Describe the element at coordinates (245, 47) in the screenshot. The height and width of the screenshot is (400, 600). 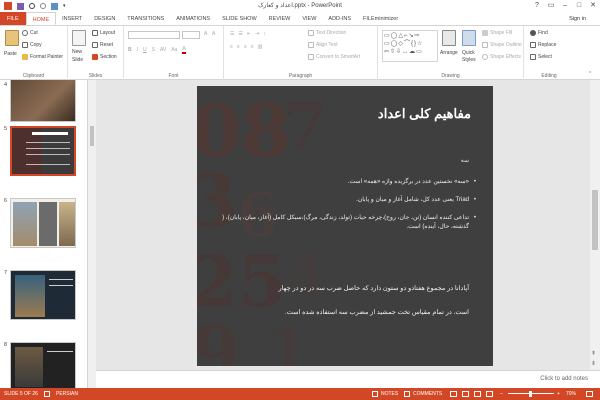
I see `align-right-icon: ≡` at that location.